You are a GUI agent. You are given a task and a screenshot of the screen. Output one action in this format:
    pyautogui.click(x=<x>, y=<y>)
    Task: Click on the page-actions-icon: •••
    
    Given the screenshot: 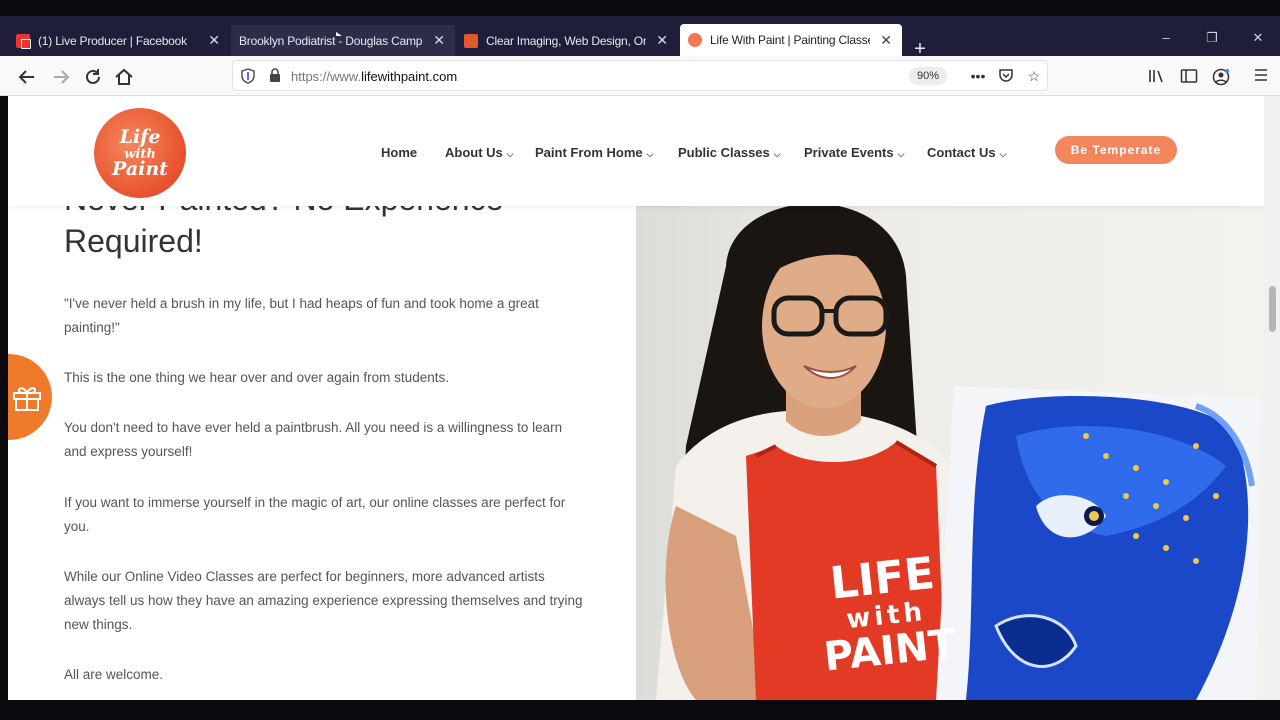 What is the action you would take?
    pyautogui.click(x=978, y=76)
    